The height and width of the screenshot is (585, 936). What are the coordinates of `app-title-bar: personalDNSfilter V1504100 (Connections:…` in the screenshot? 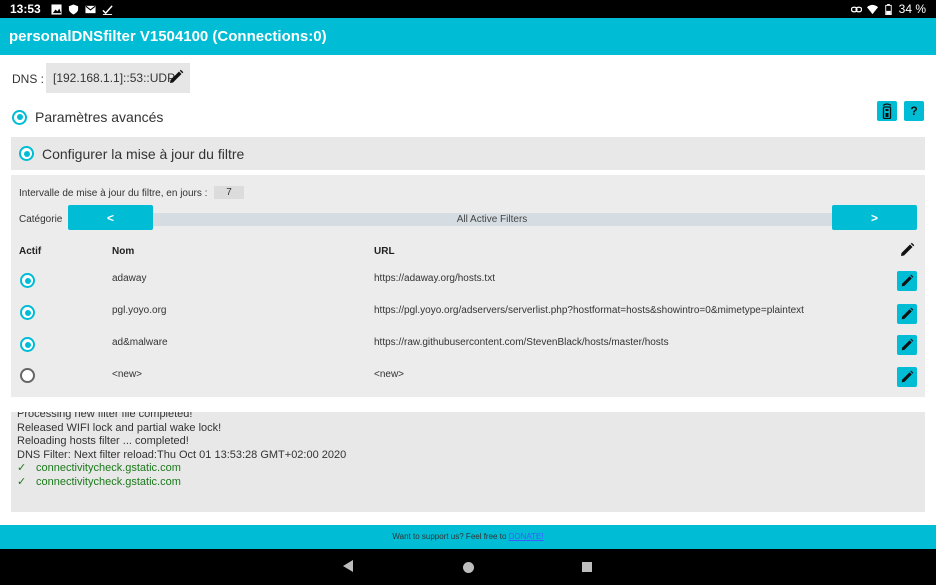 It's located at (468, 36).